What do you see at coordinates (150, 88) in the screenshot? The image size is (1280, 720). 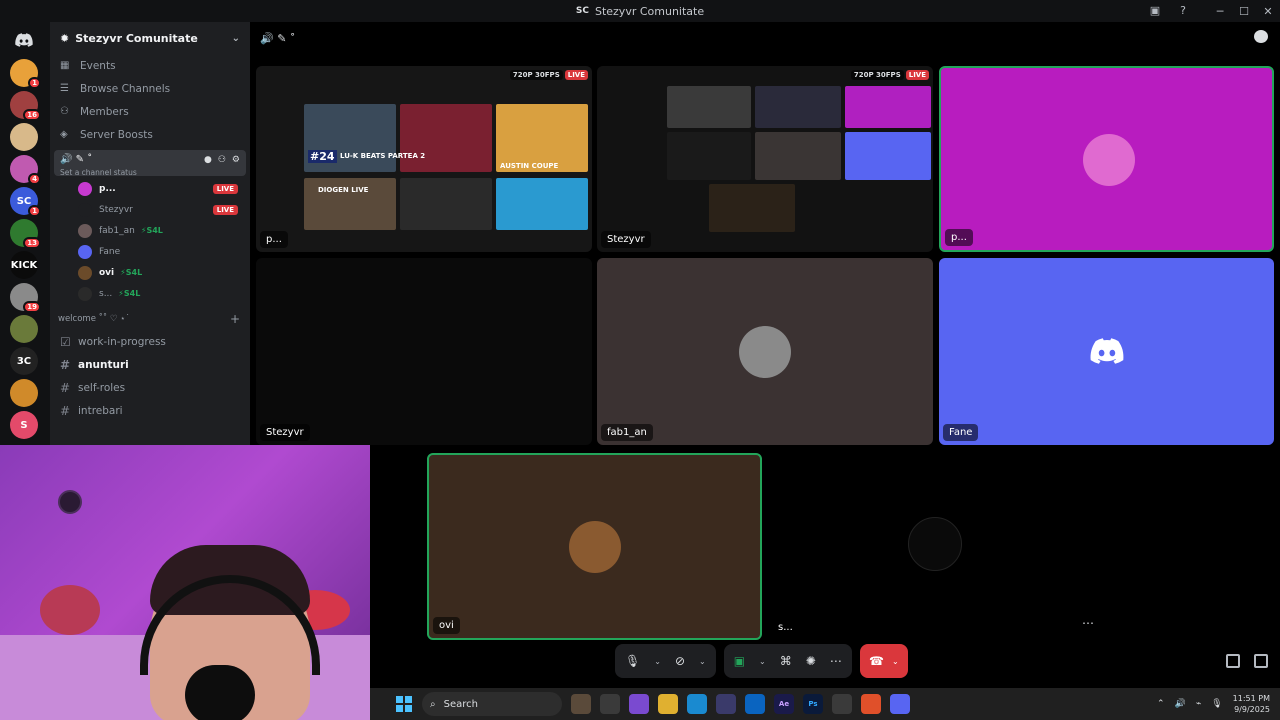 I see `nav-browse-channels: ☰ Browse Channels` at bounding box center [150, 88].